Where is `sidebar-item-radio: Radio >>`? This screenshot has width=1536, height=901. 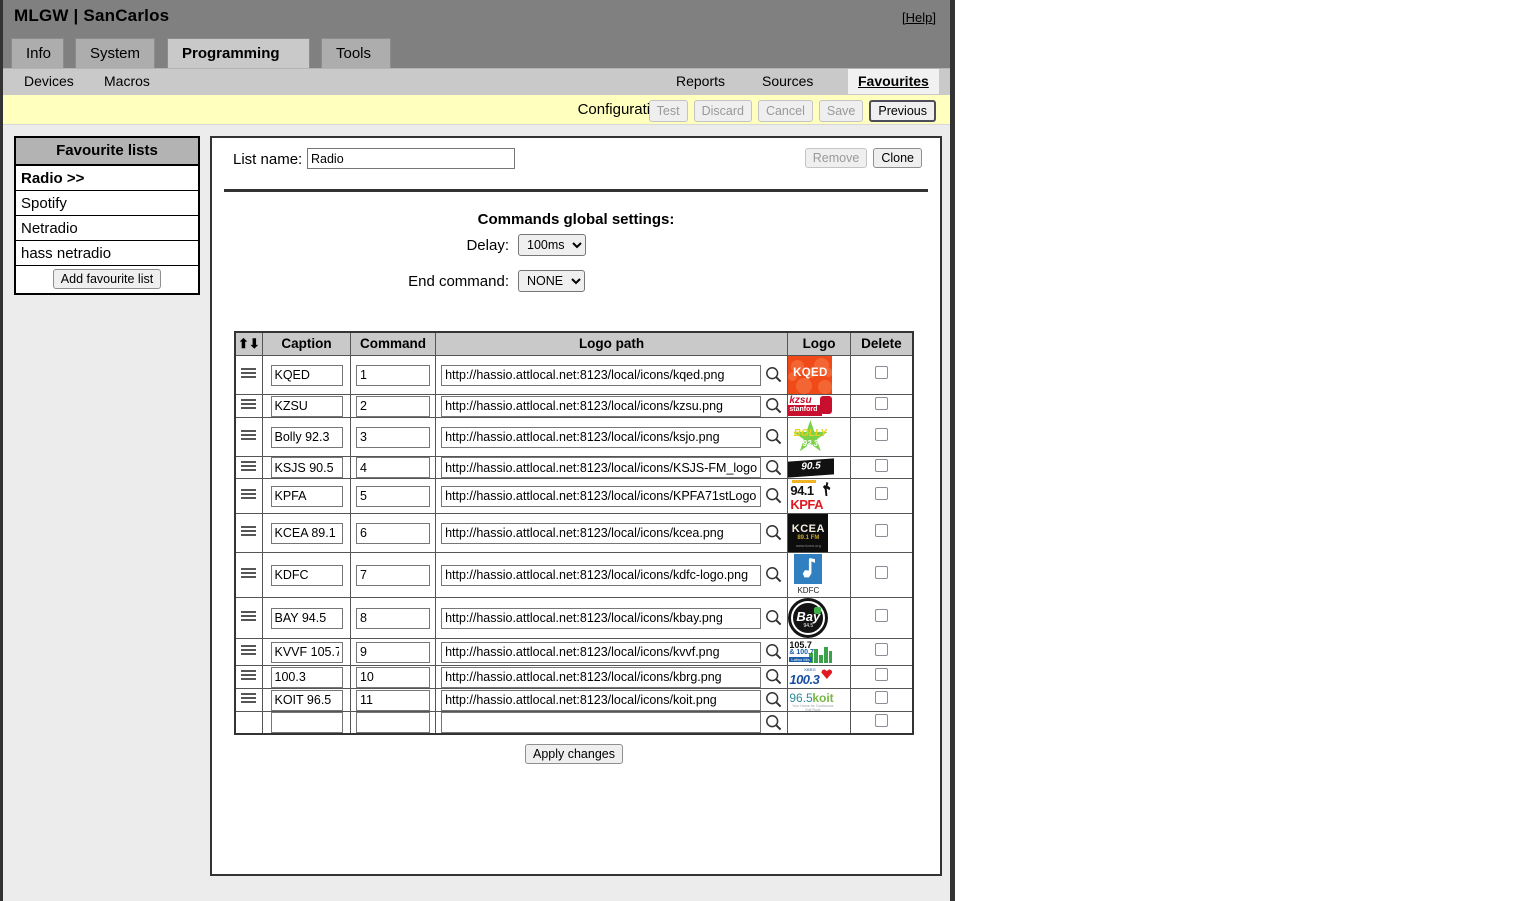 sidebar-item-radio: Radio >> is located at coordinates (107, 178).